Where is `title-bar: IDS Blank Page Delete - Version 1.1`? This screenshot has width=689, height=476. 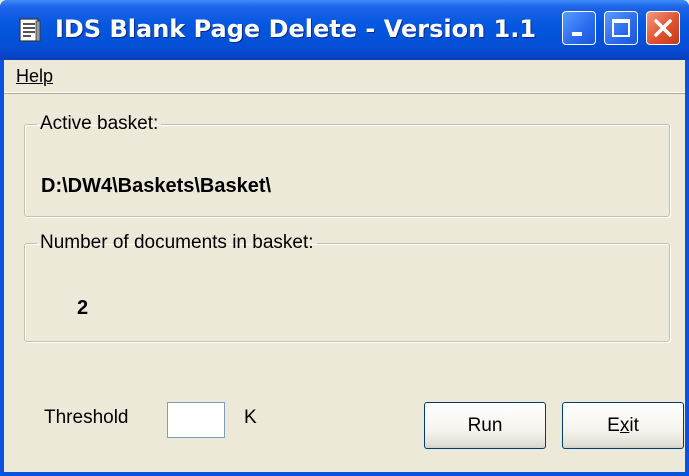
title-bar: IDS Blank Page Delete - Version 1.1 is located at coordinates (344, 30).